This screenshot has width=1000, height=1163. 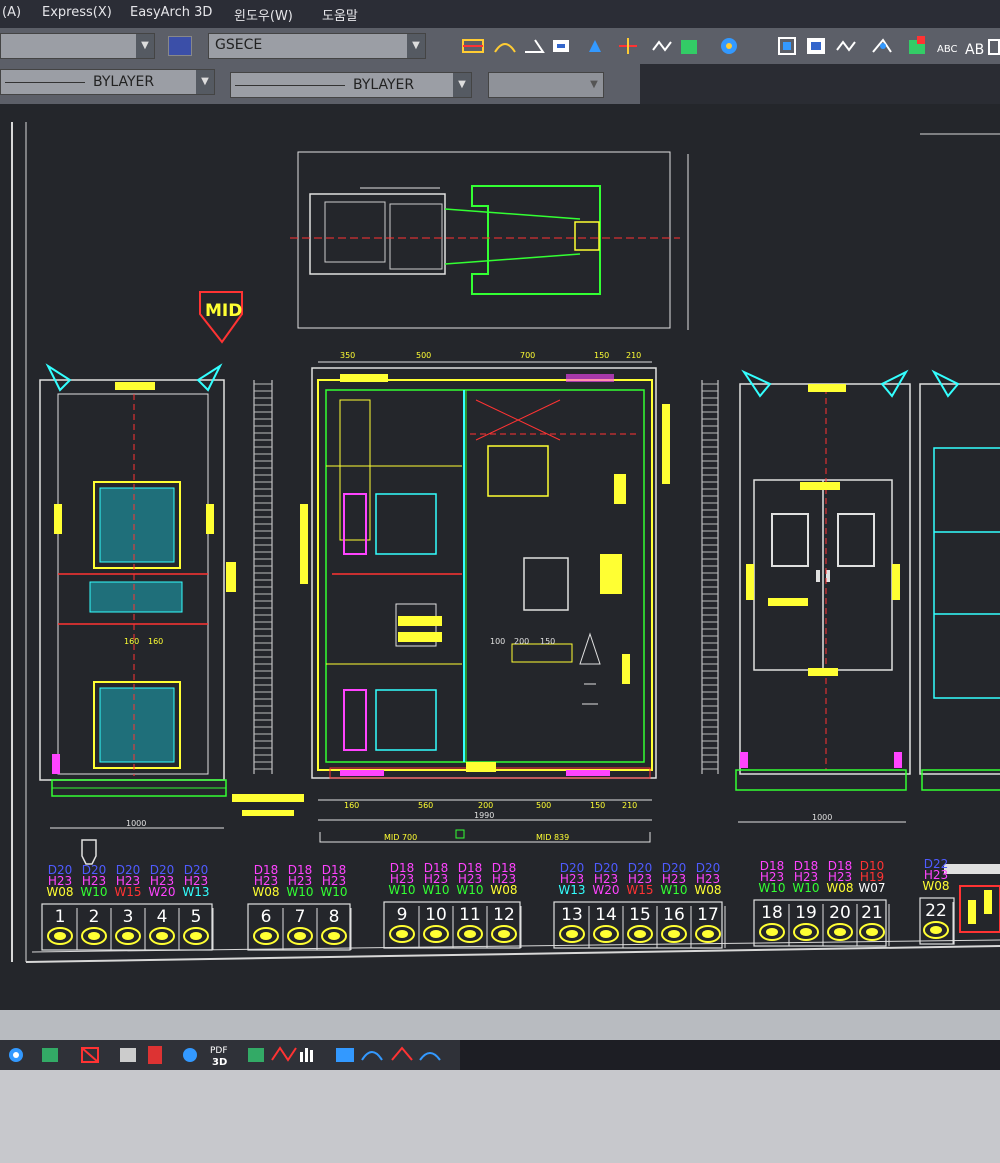 I want to click on legend-w-code: W13, so click(x=195, y=892).